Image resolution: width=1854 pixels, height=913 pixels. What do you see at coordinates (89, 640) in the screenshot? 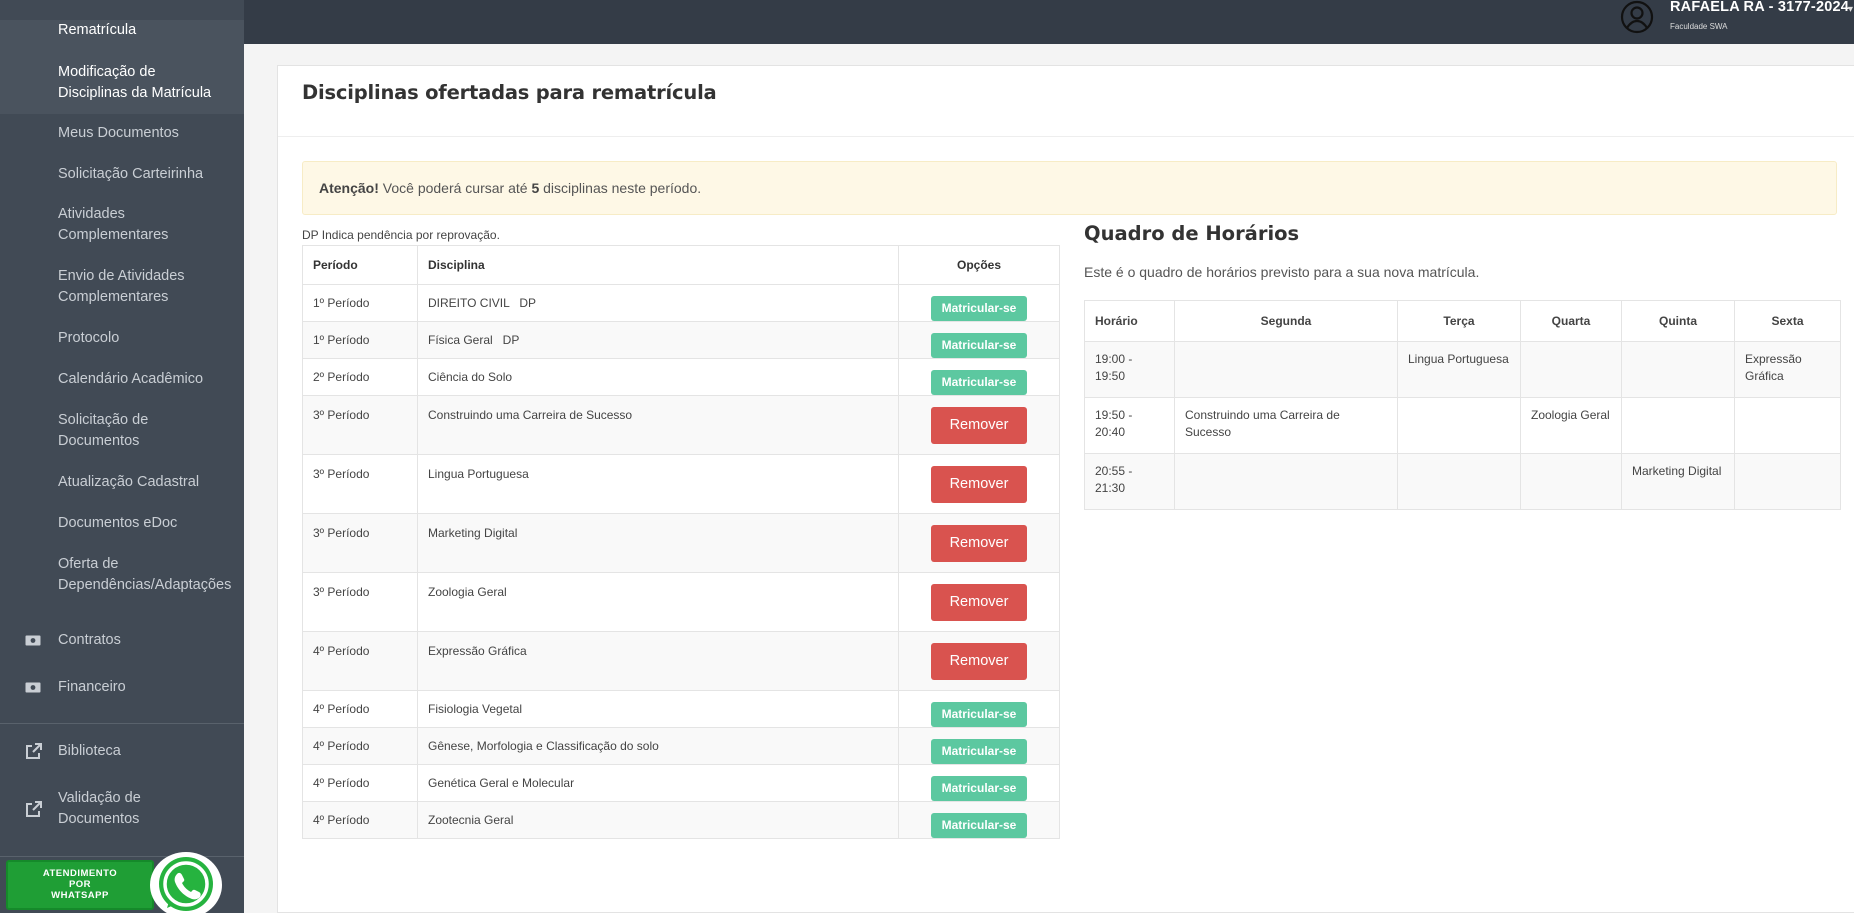
I see `sidebar-item-label: Contratos` at bounding box center [89, 640].